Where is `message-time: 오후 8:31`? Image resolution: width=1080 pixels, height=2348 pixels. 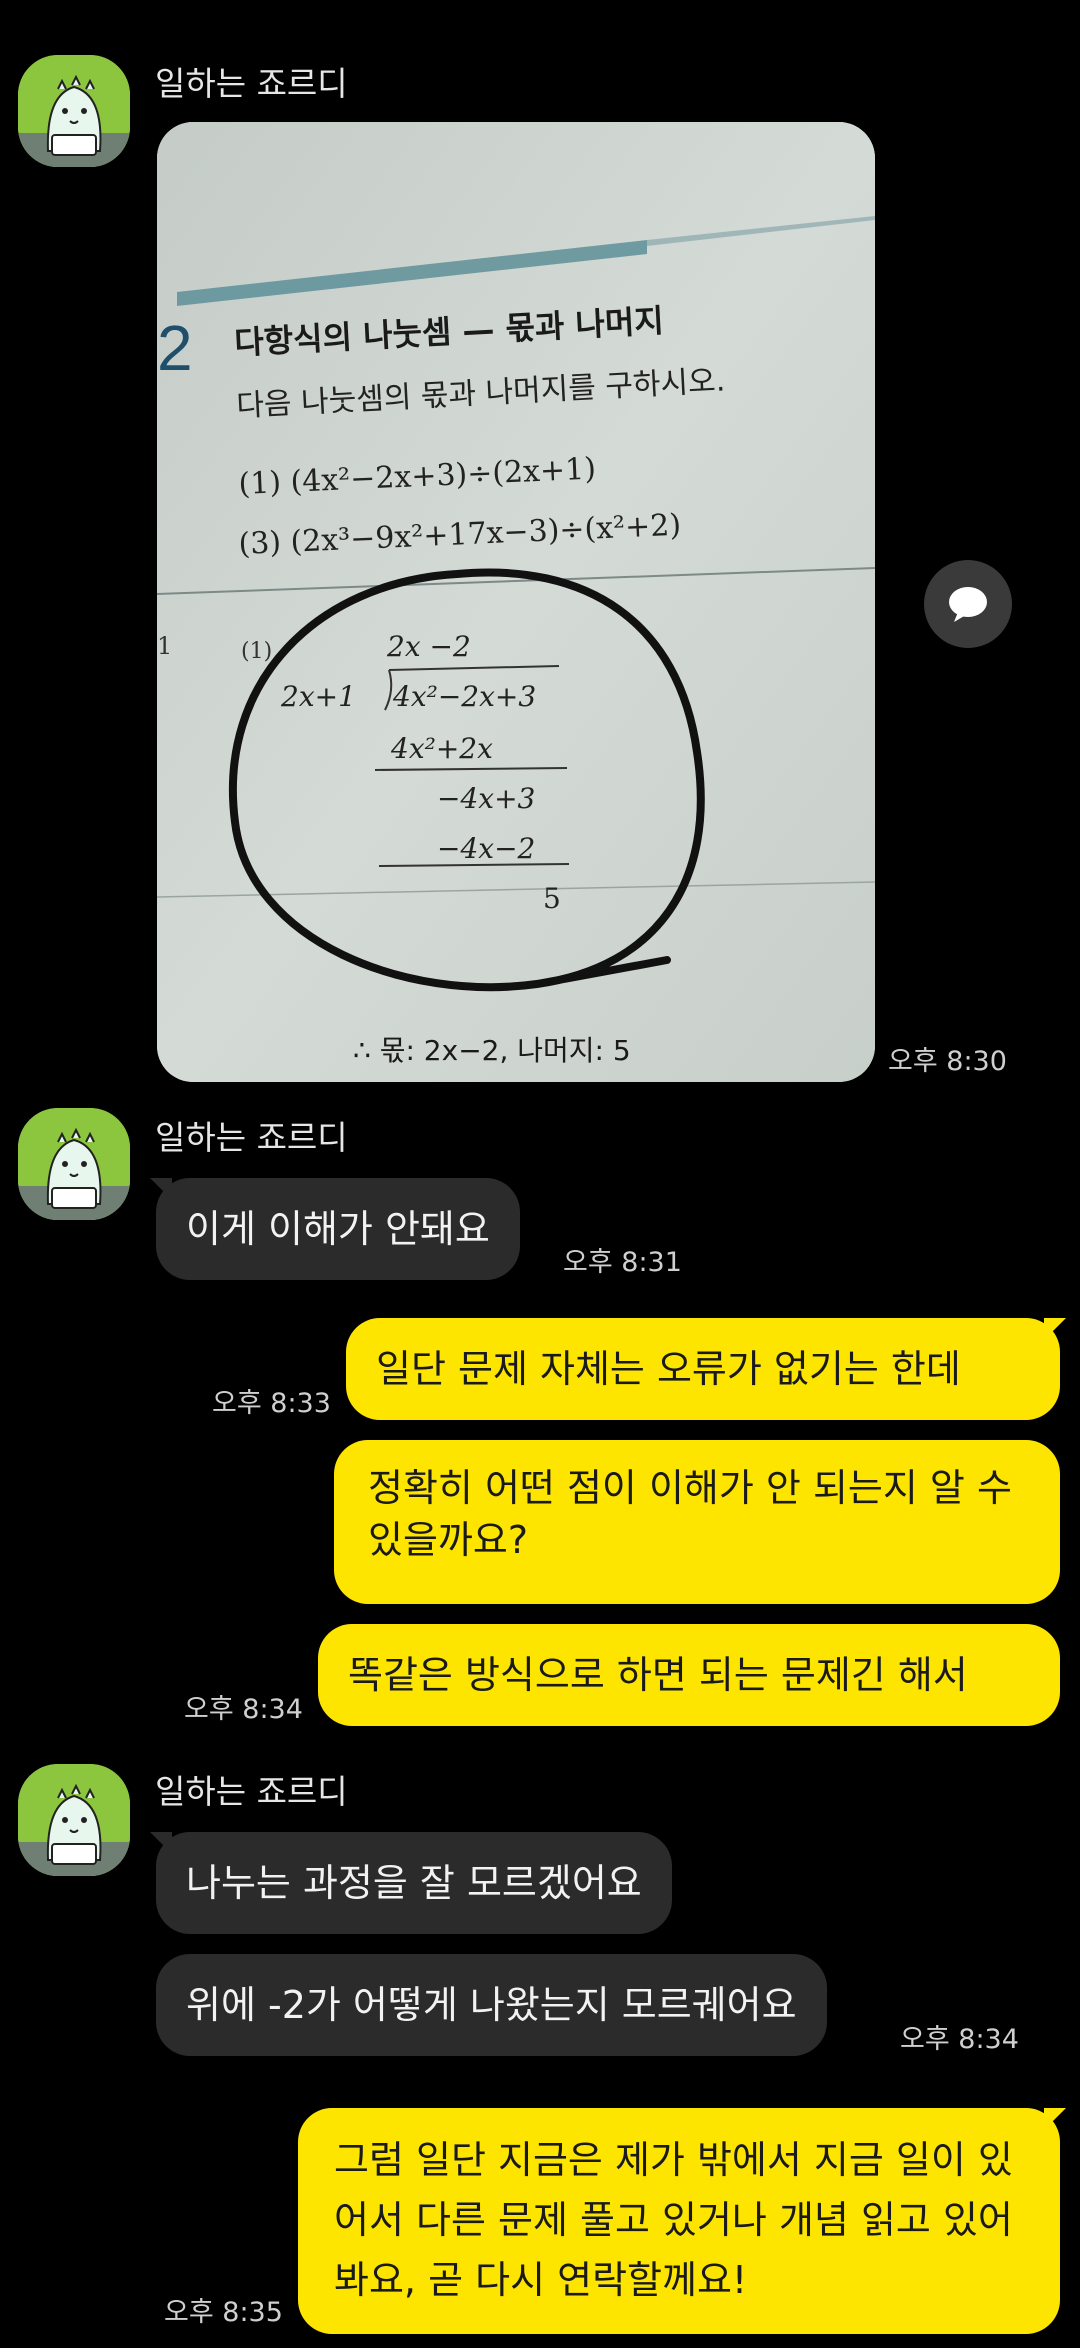 message-time: 오후 8:31 is located at coordinates (622, 1262).